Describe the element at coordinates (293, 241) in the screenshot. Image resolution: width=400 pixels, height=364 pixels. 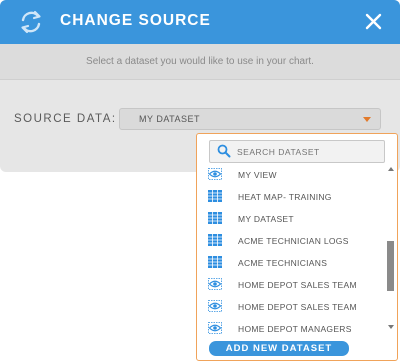
I see `list-item-label: ACME TECHNICIAN LOGS` at that location.